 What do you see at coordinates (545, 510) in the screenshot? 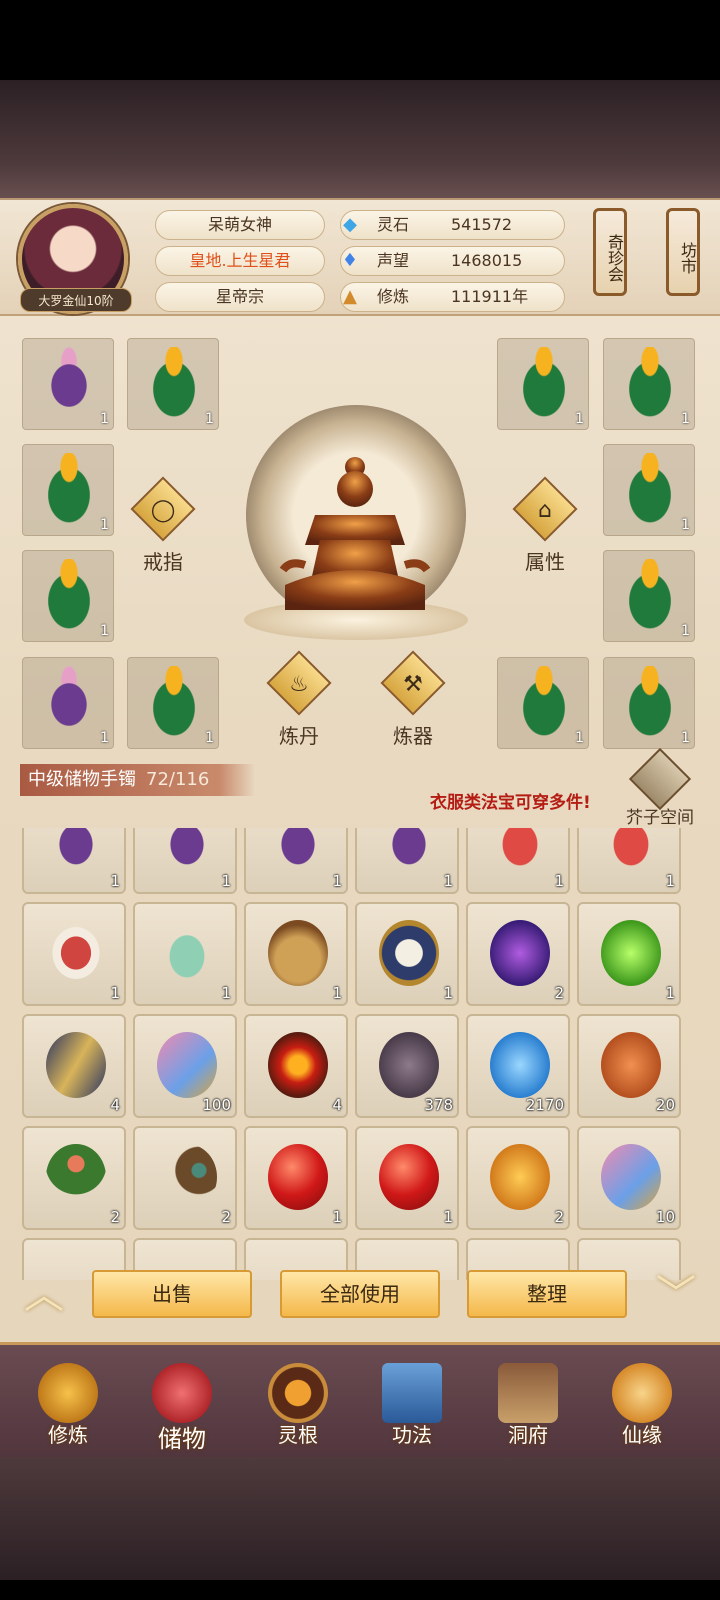
I see `hat-icon: ⌂` at bounding box center [545, 510].